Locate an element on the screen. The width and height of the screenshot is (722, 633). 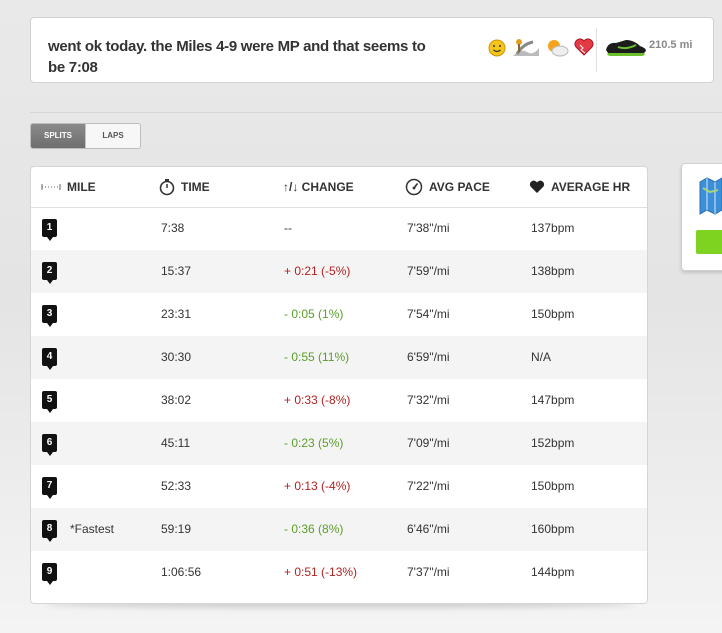
split-change: + 0:51 (-13%) is located at coordinates (321, 572).